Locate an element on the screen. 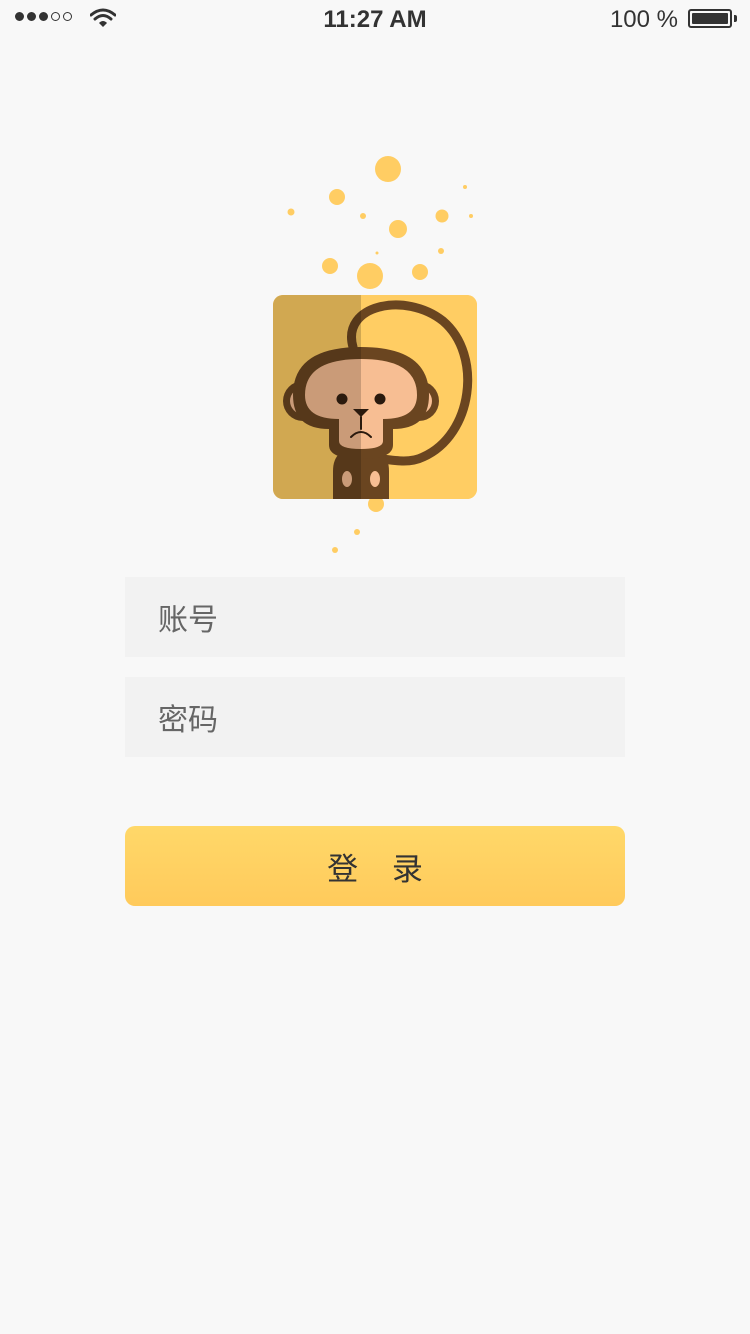 The width and height of the screenshot is (750, 1334). password-placeholder: 密码 is located at coordinates (188, 720).